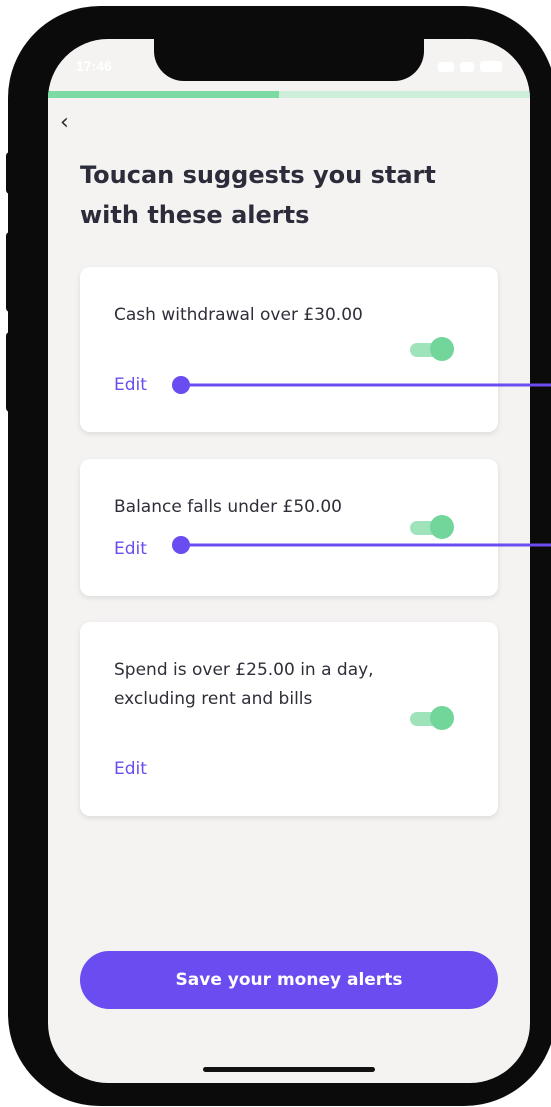 The width and height of the screenshot is (551, 1107). What do you see at coordinates (289, 980) in the screenshot?
I see `save-alerts-button: Save your money alerts` at bounding box center [289, 980].